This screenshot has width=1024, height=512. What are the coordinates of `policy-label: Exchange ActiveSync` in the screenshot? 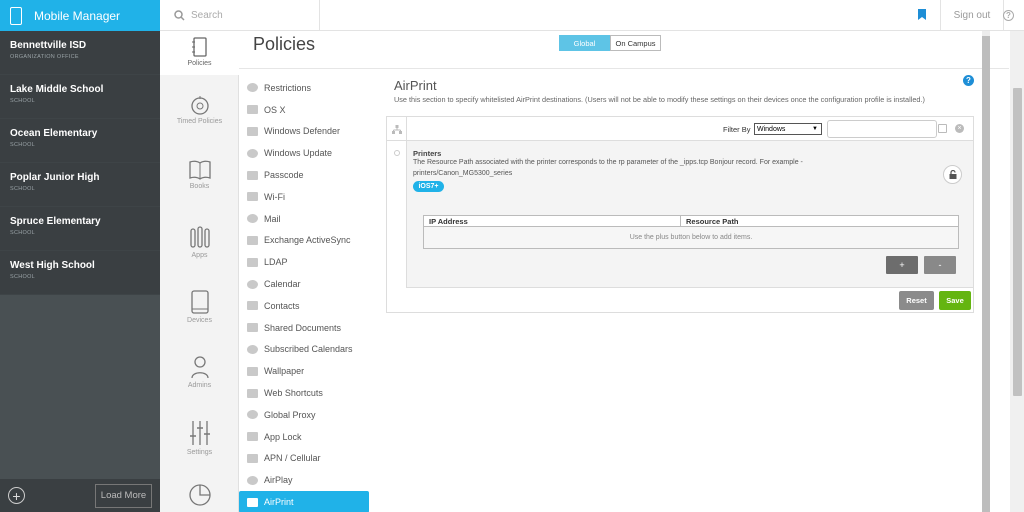 It's located at (307, 240).